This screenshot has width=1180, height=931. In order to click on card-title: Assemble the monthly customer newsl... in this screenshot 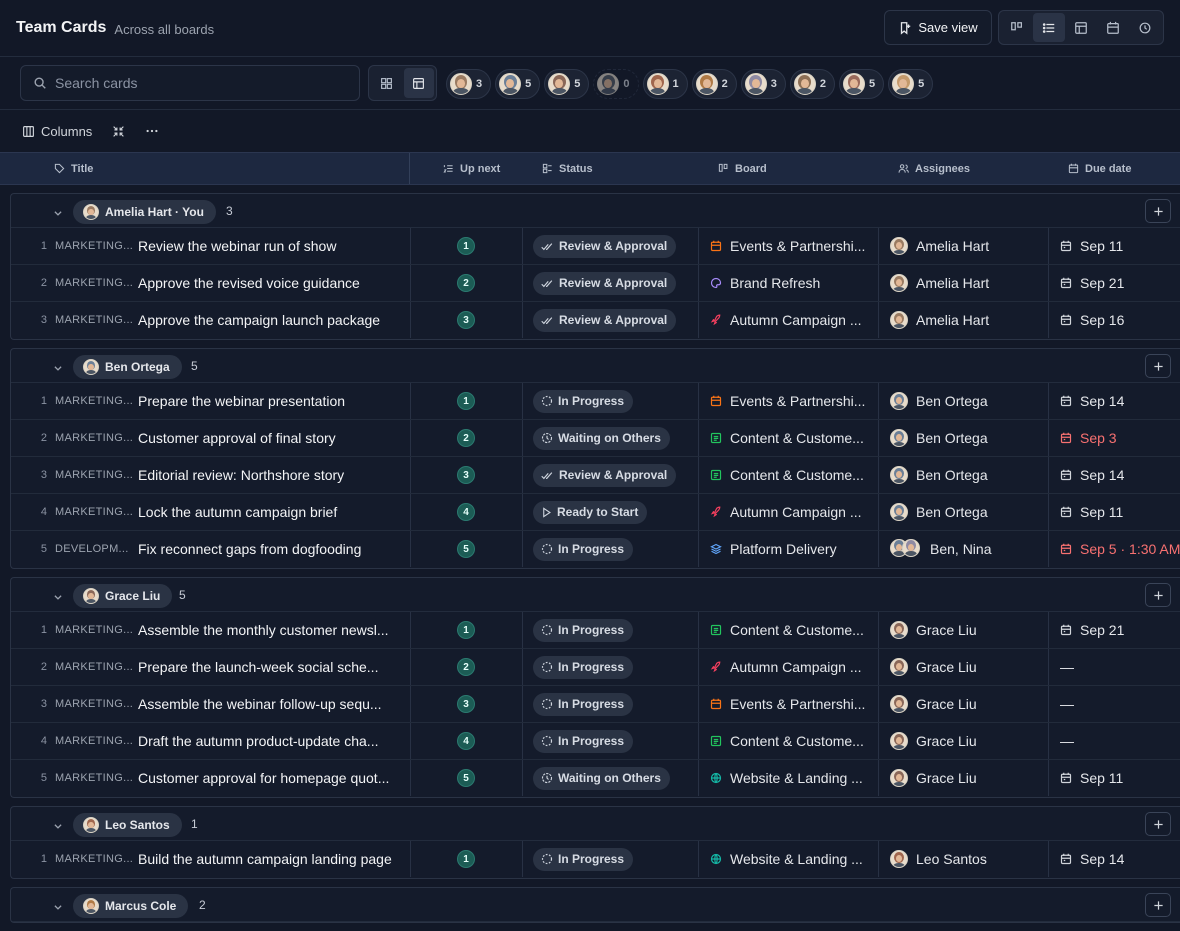, I will do `click(272, 630)`.